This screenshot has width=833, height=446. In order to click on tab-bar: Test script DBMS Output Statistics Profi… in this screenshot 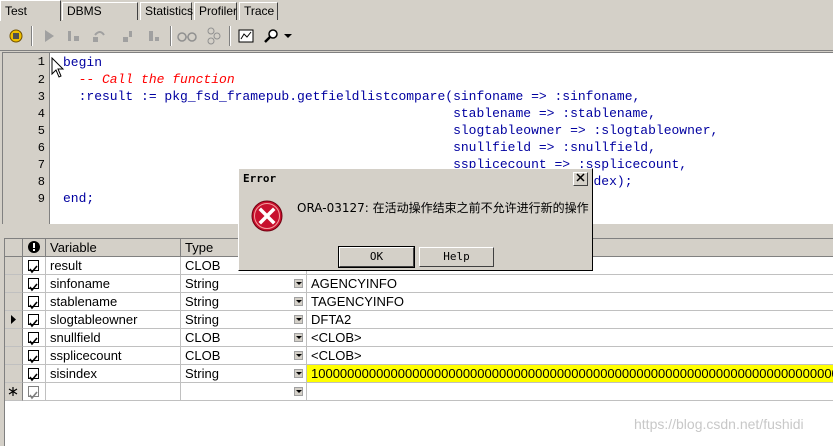, I will do `click(416, 19)`.